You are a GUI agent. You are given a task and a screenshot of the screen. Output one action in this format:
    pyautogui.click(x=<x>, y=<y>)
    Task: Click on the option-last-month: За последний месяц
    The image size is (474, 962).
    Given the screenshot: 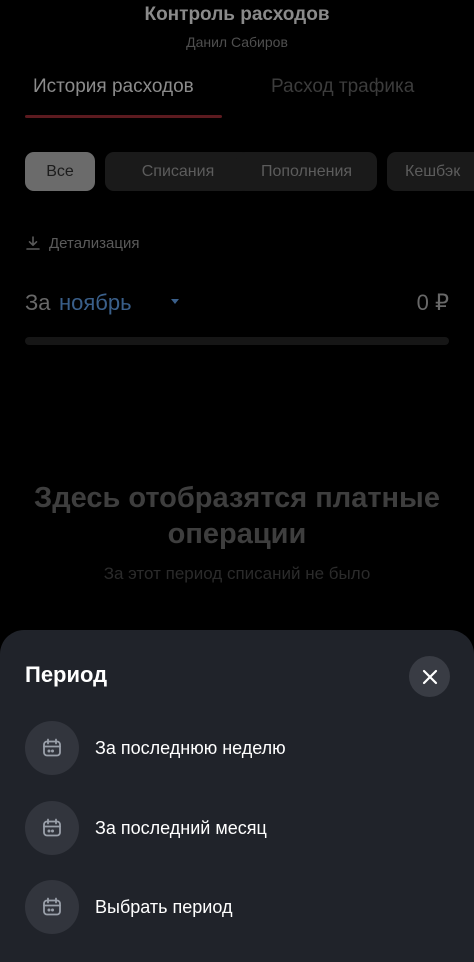 What is the action you would take?
    pyautogui.click(x=237, y=828)
    